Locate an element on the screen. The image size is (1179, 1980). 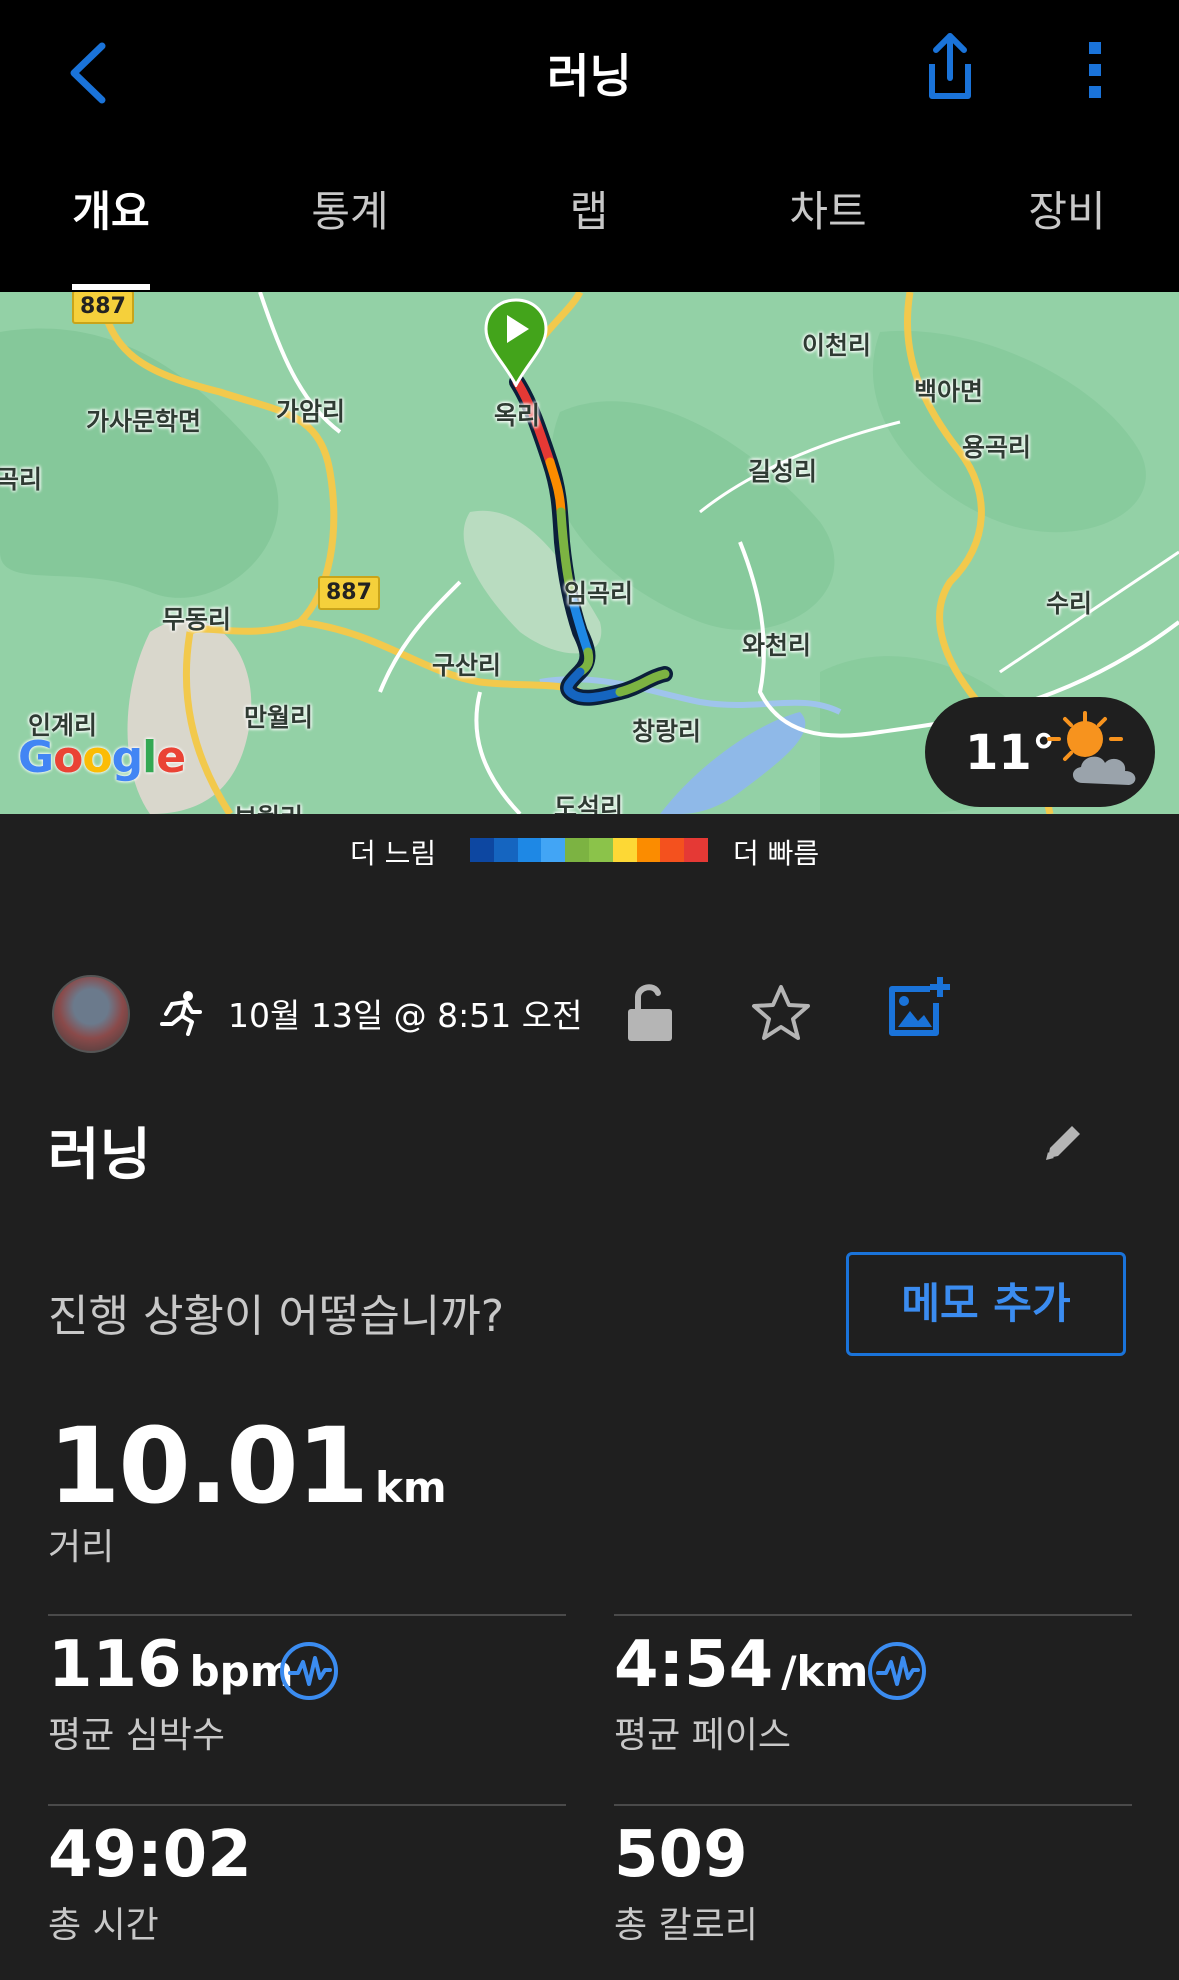
avg-pace-value: 4:54/km is located at coordinates (741, 1665).